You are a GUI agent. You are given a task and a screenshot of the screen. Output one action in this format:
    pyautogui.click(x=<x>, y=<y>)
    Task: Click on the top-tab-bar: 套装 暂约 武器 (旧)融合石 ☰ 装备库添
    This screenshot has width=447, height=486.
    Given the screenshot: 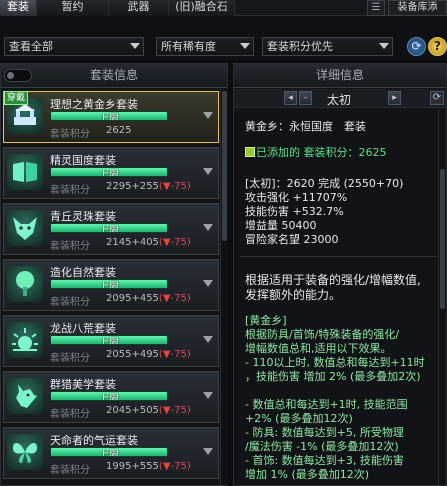 What is the action you would take?
    pyautogui.click(x=223, y=8)
    